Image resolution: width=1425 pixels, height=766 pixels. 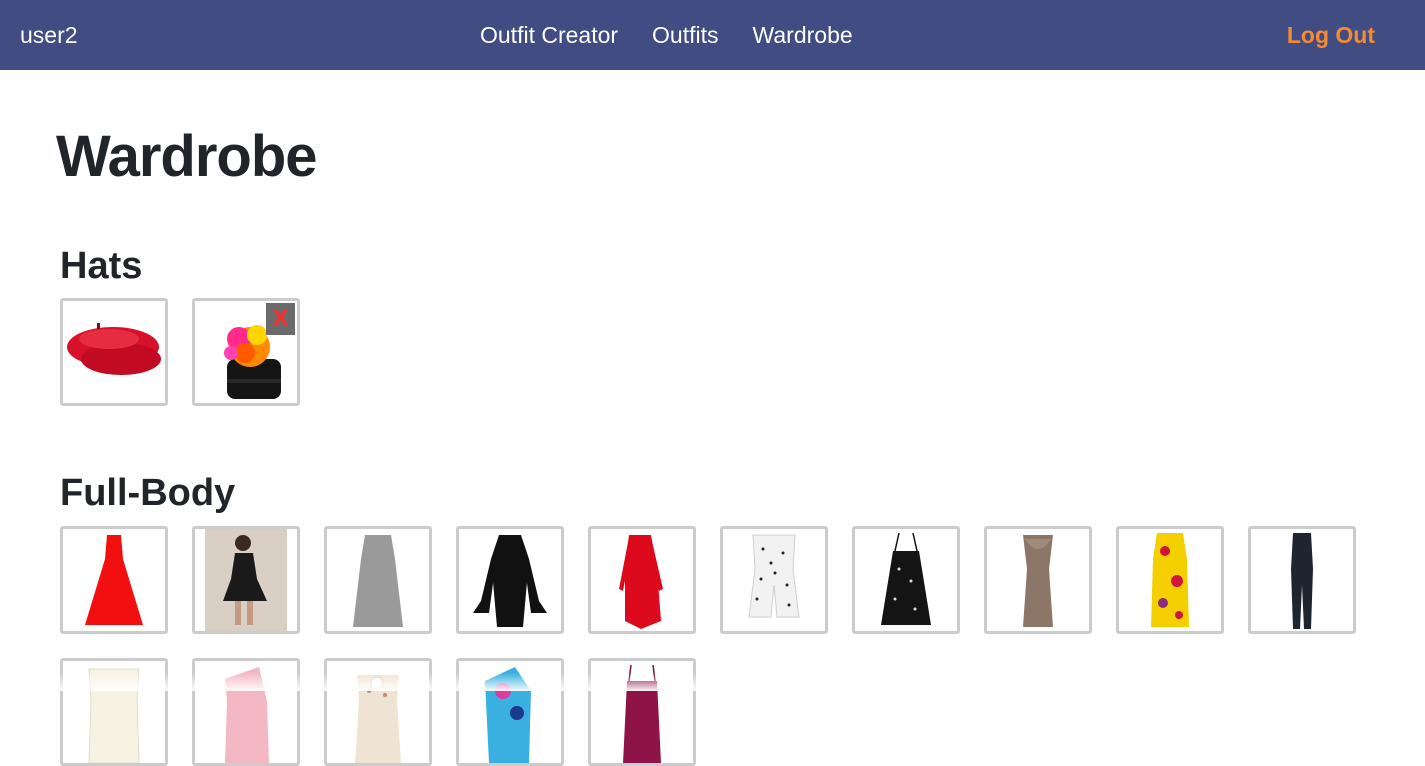 I want to click on wardrobe-item-blue-print-swimsuit, so click(x=510, y=712).